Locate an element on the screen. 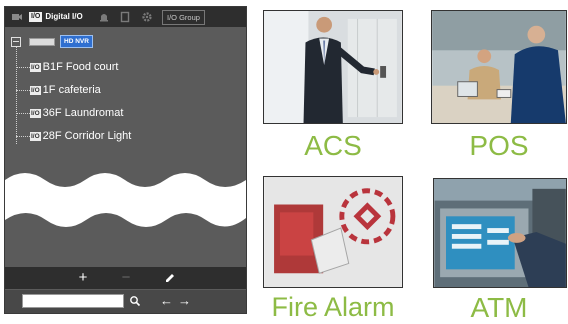 The image size is (568, 324). tree-toolbar: + − is located at coordinates (125, 278).